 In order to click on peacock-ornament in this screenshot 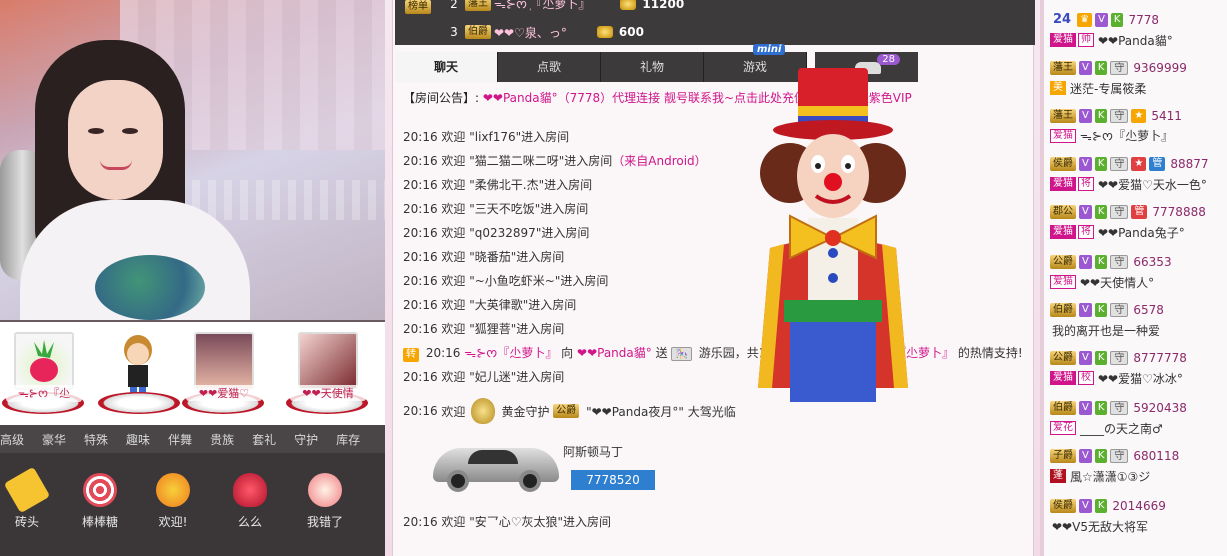, I will do `click(150, 287)`.